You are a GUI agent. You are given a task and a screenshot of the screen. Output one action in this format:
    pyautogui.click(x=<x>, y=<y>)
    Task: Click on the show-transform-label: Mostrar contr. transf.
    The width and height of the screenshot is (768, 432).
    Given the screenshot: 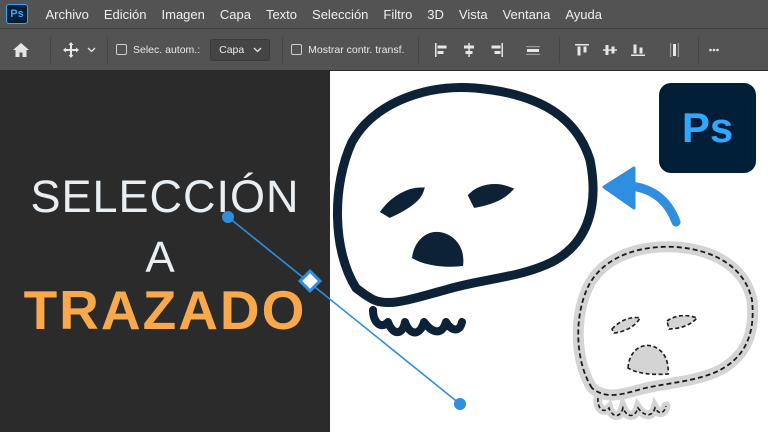 What is the action you would take?
    pyautogui.click(x=356, y=49)
    